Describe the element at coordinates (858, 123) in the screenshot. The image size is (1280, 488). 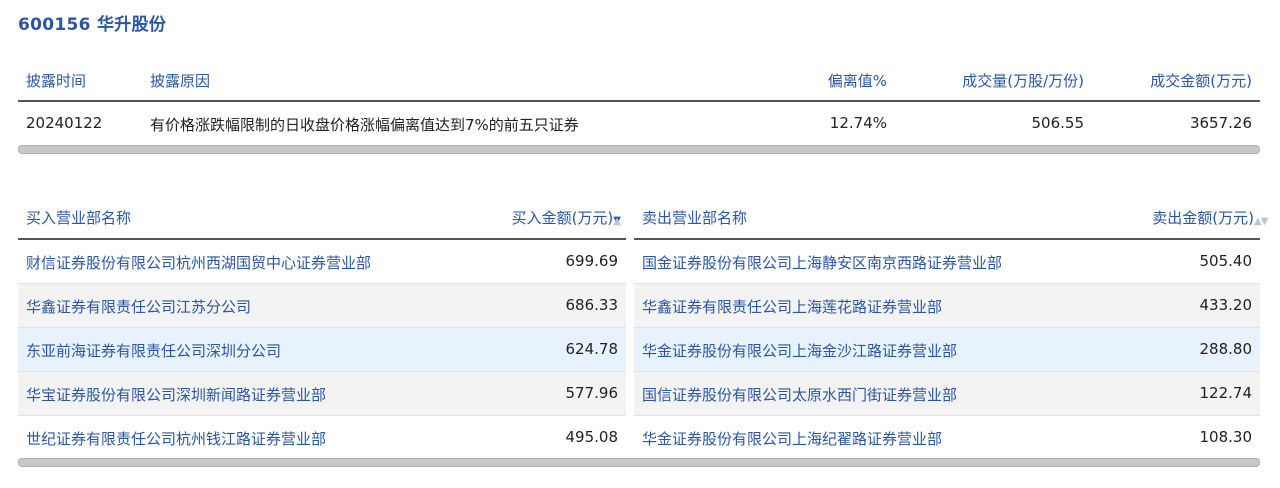
I see `disclosure-deviation: 12.74%` at that location.